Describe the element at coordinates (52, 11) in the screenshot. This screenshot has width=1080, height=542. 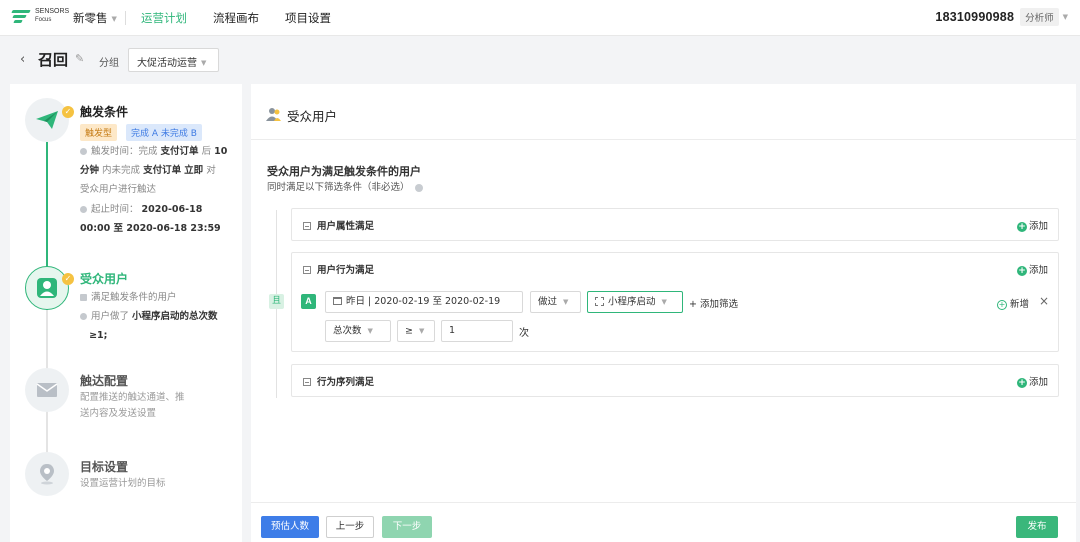
I see `logo-top-text: SENSORS` at that location.